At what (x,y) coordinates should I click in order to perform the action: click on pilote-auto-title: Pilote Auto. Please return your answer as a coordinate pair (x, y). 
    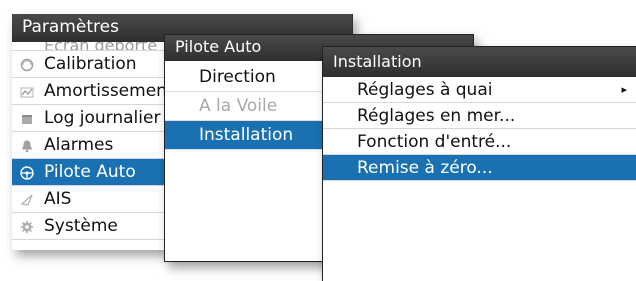
    Looking at the image, I should click on (218, 46).